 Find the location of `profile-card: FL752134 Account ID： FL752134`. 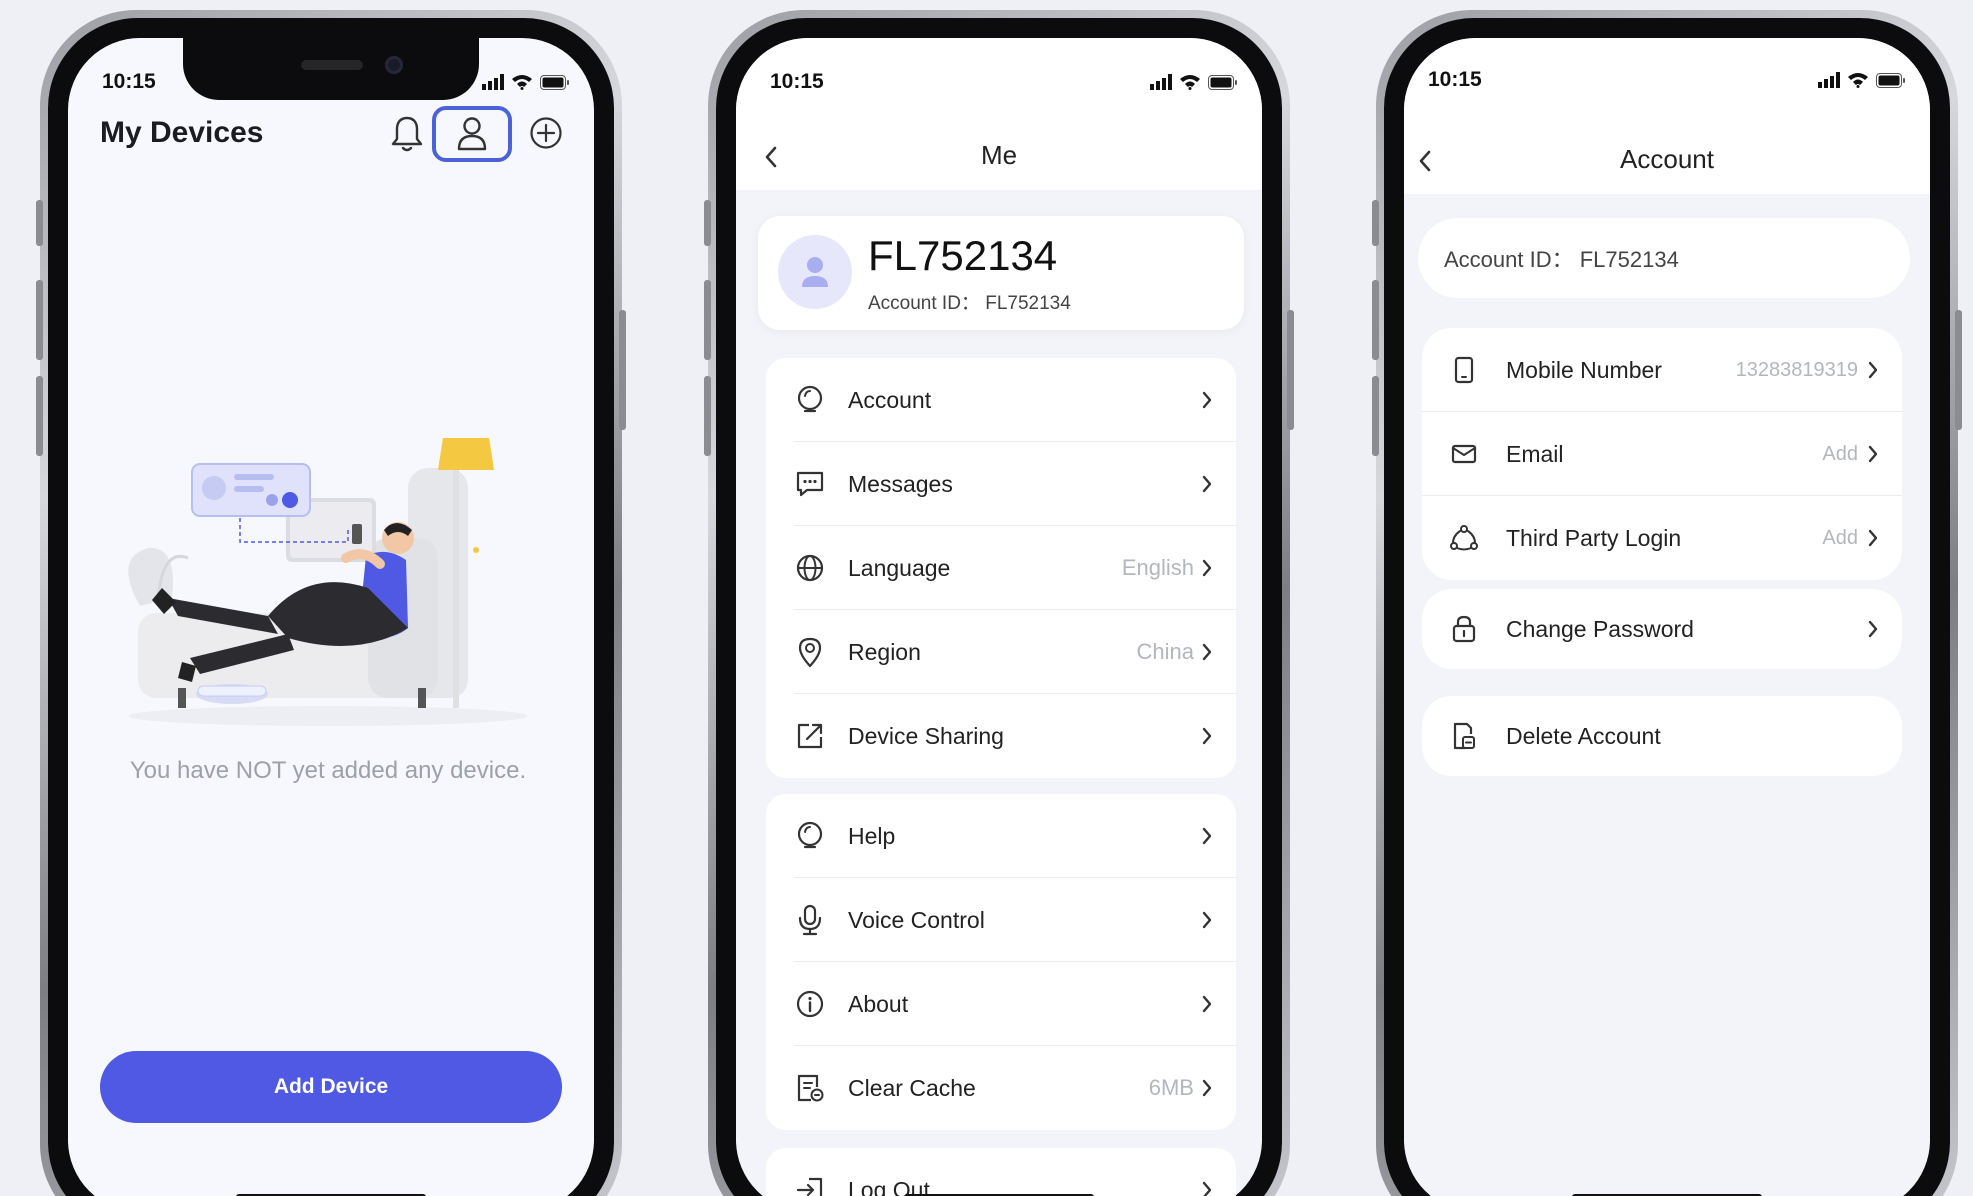

profile-card: FL752134 Account ID： FL752134 is located at coordinates (1001, 273).